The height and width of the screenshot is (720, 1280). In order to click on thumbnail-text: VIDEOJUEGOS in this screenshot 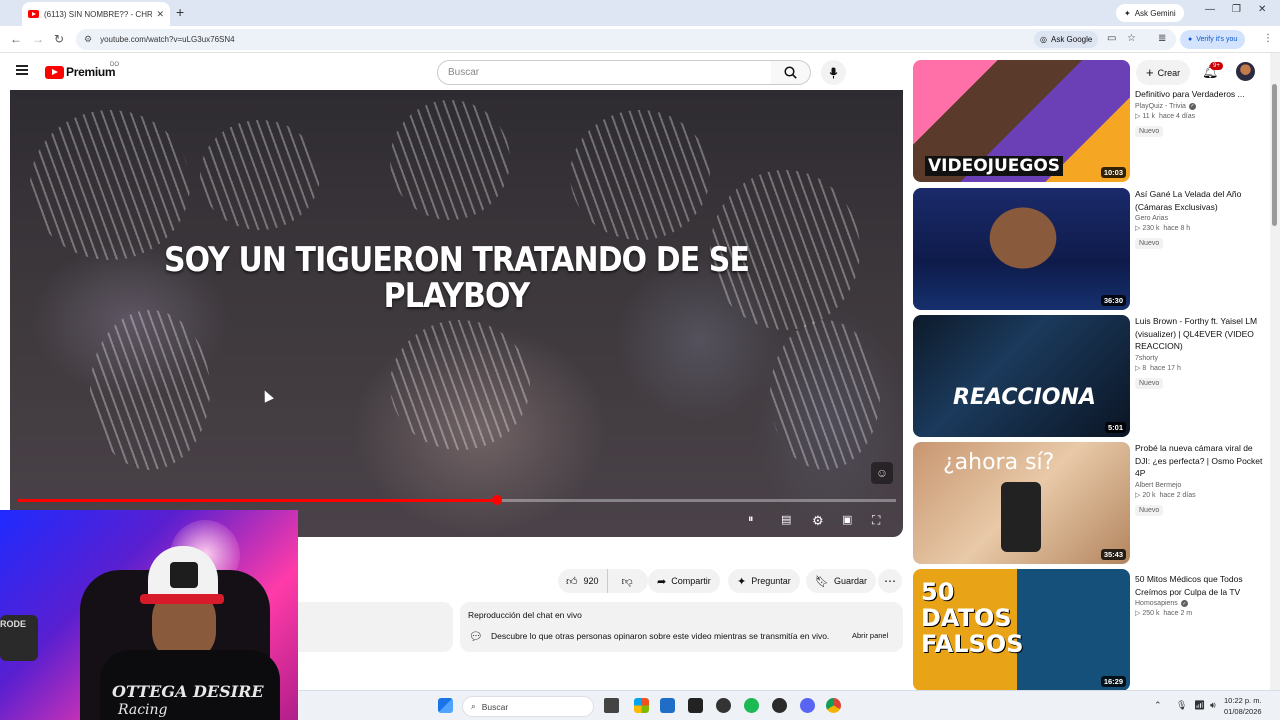, I will do `click(994, 166)`.